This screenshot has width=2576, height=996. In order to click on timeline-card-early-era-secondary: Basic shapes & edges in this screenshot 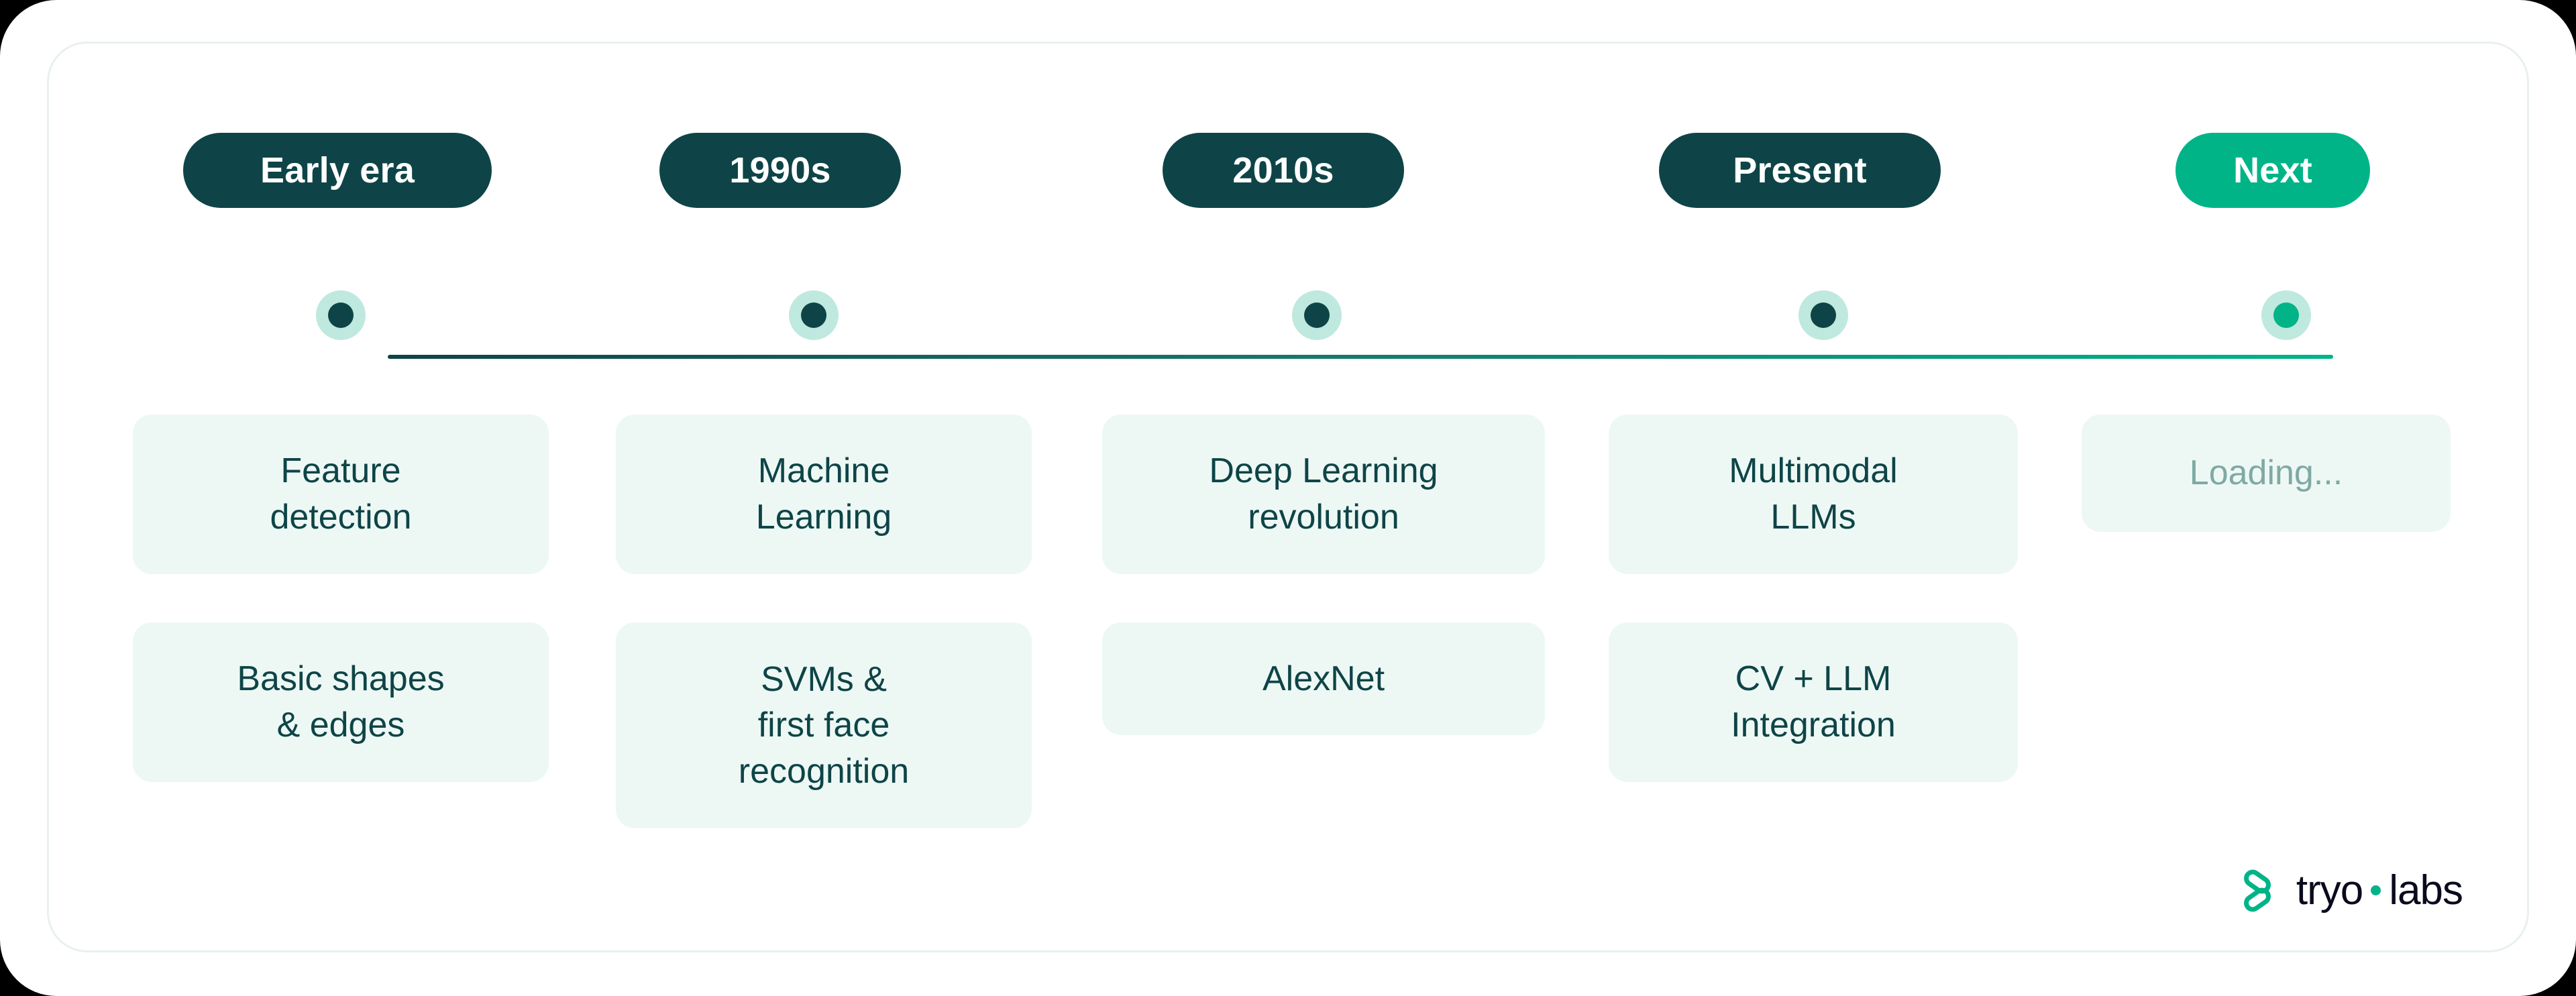, I will do `click(341, 702)`.